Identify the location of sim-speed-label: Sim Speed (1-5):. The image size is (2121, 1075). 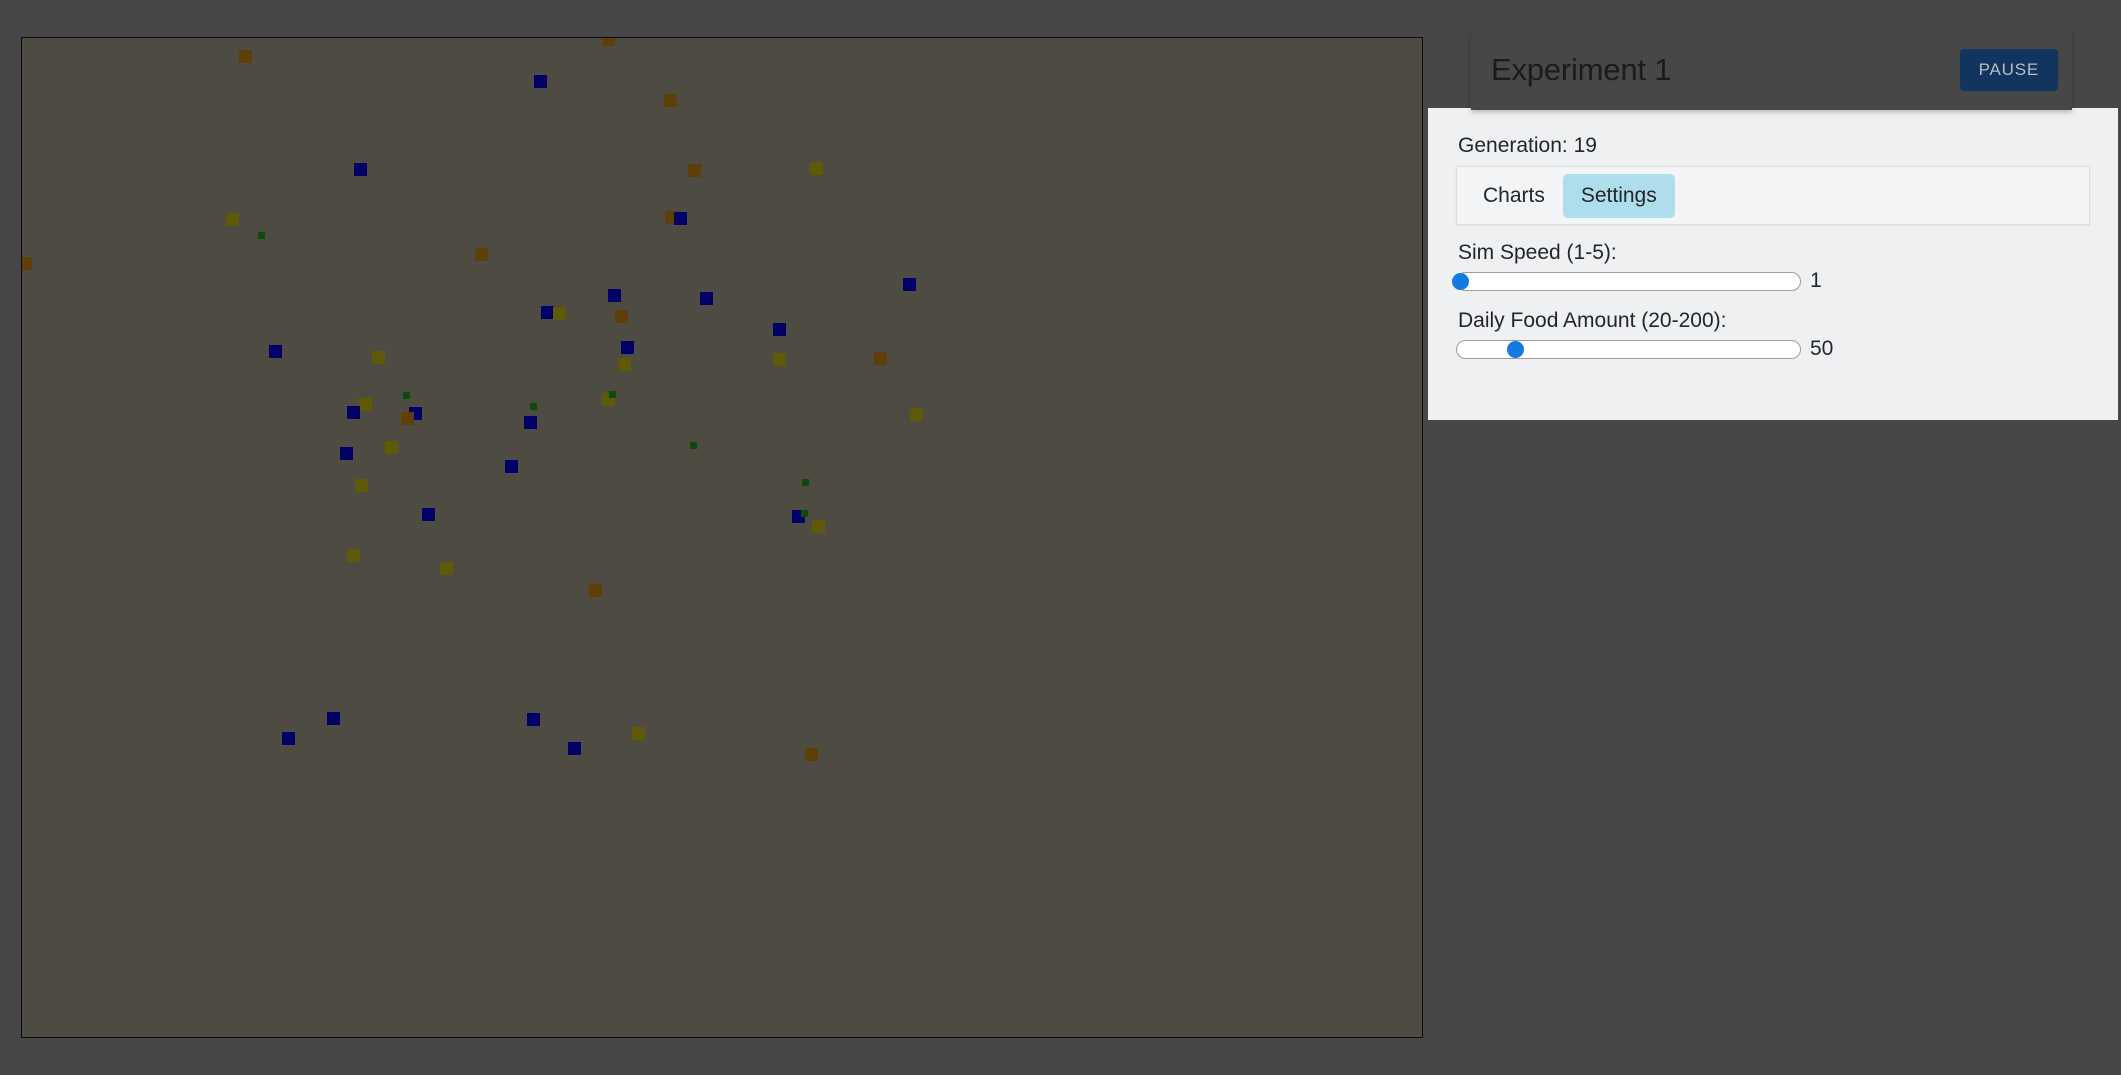
(1537, 252).